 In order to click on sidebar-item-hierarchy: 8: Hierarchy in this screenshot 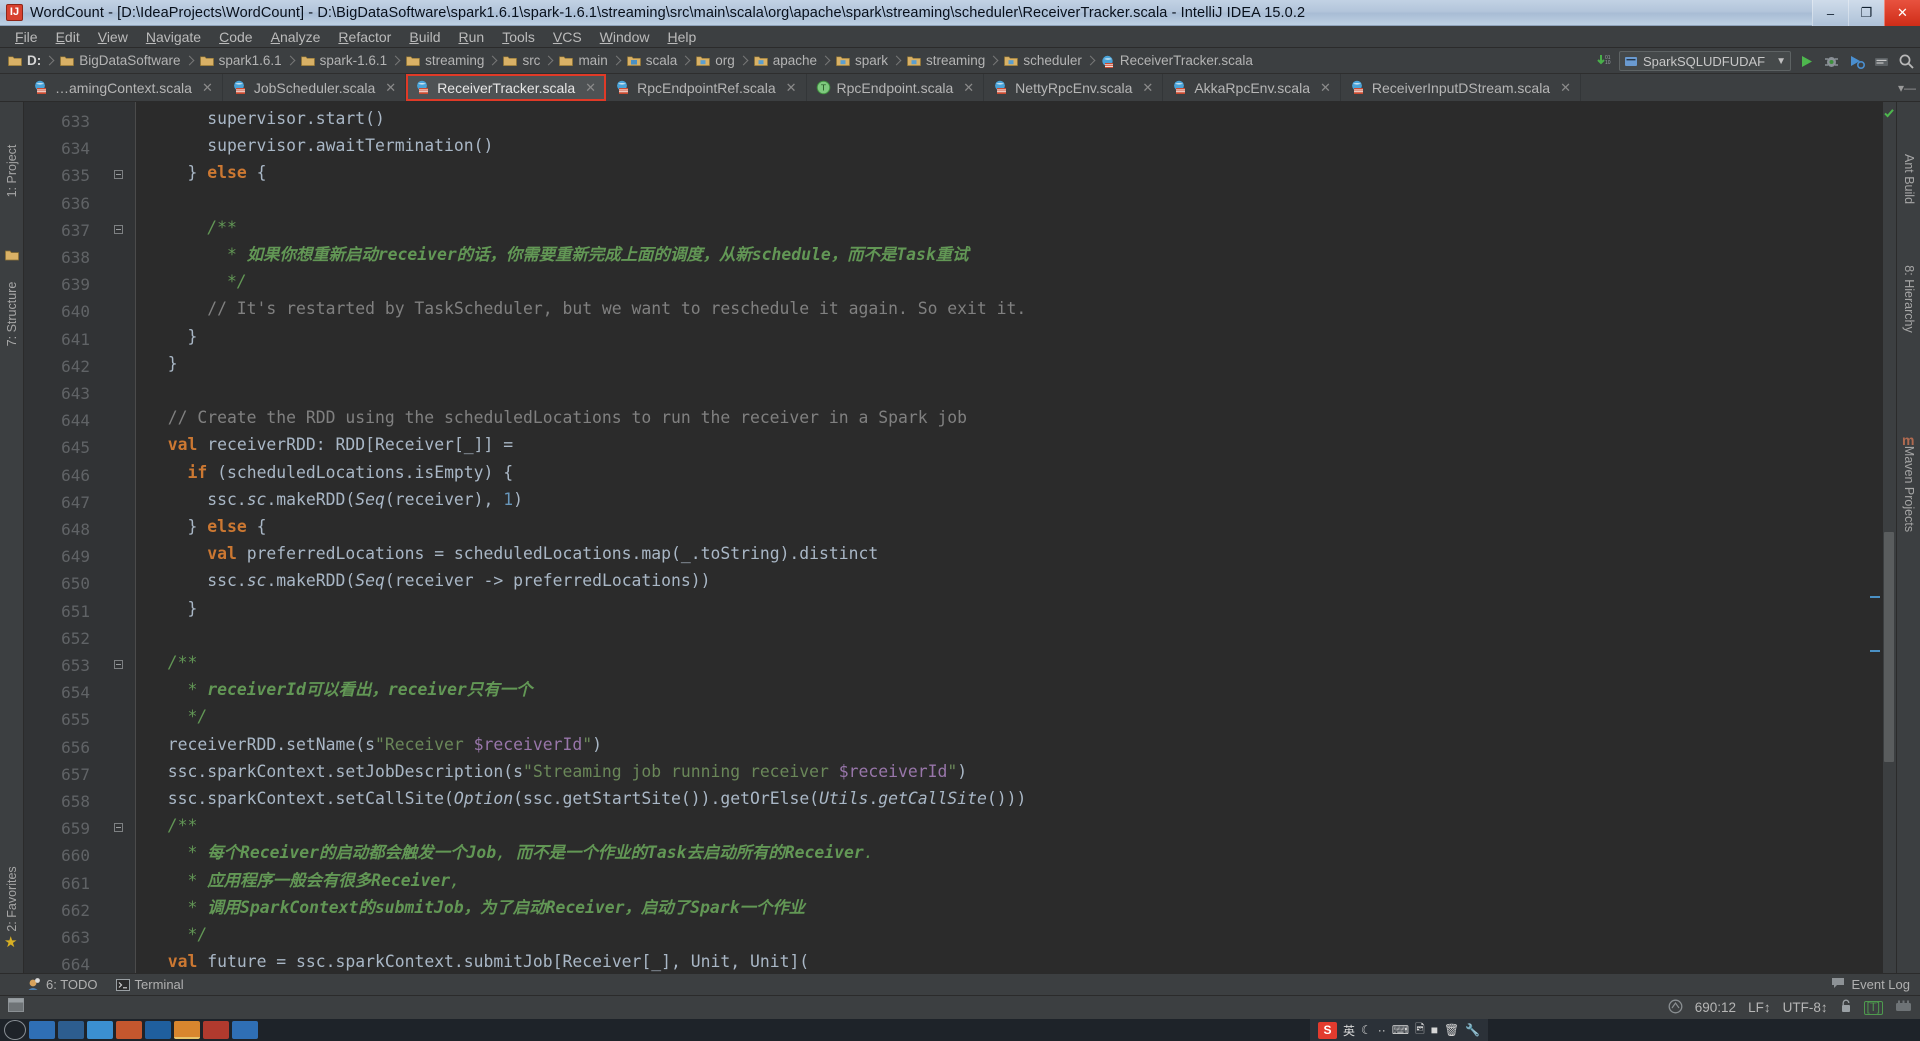, I will do `click(1909, 298)`.